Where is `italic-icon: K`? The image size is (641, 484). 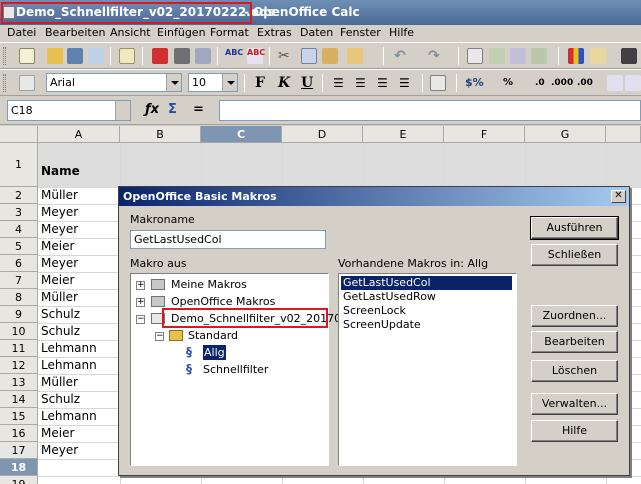 italic-icon: K is located at coordinates (284, 83).